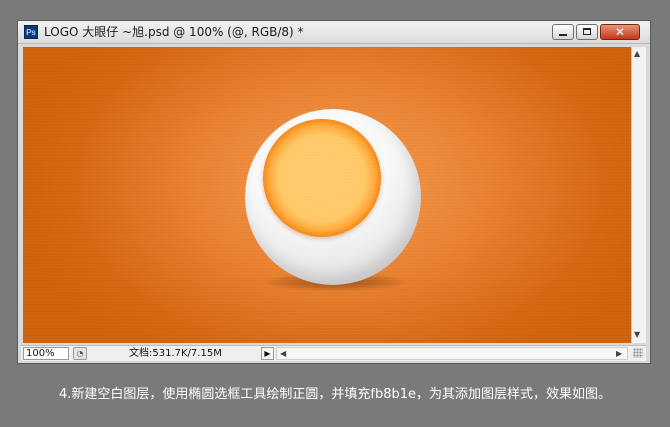 The height and width of the screenshot is (427, 670). Describe the element at coordinates (563, 32) in the screenshot. I see `minimize-button` at that location.